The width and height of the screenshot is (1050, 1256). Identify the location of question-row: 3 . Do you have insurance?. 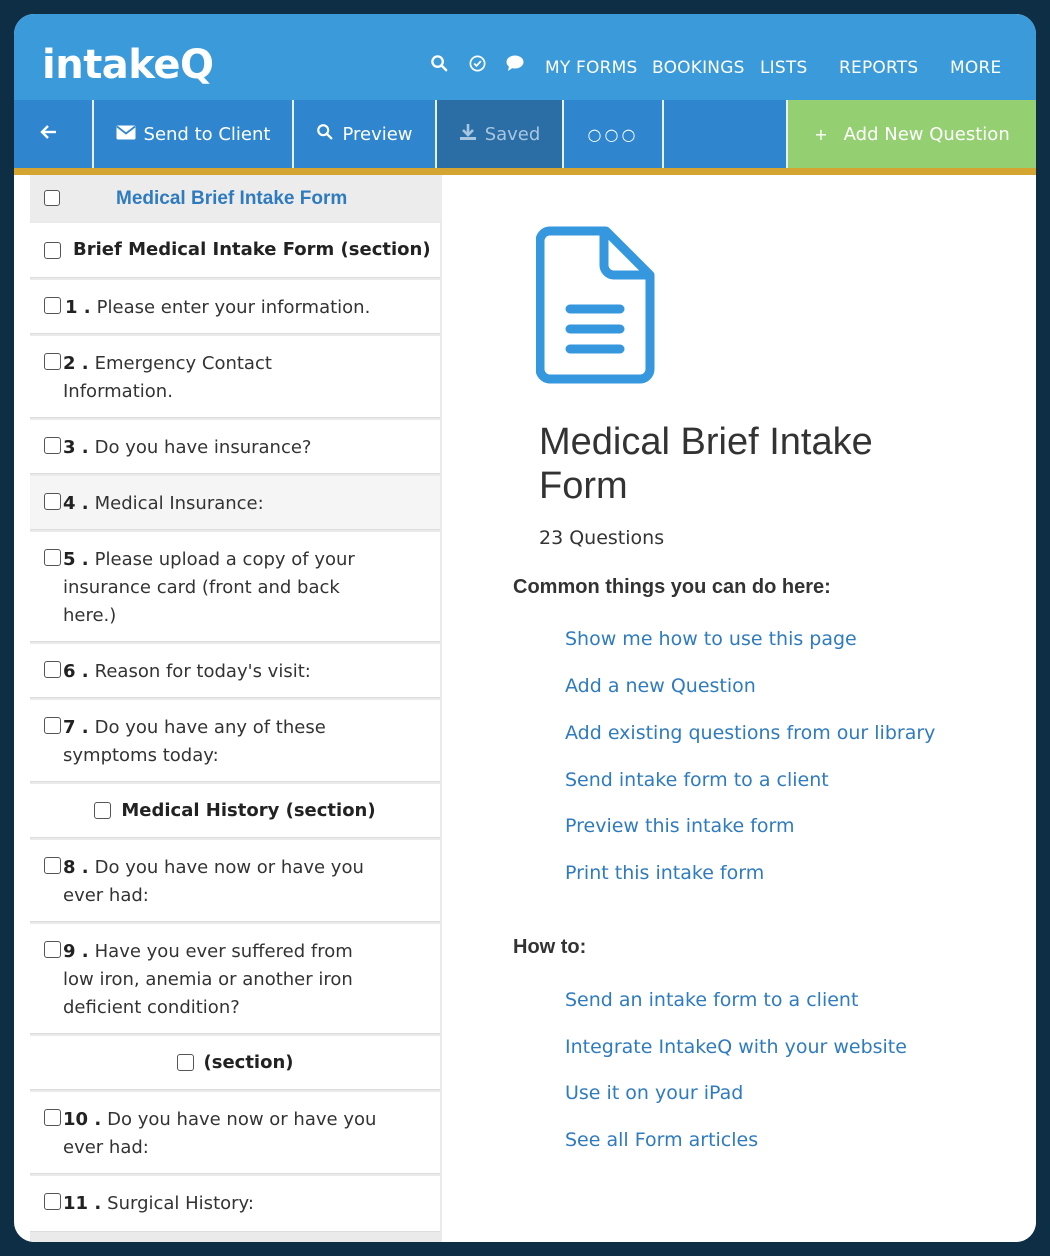
(235, 447).